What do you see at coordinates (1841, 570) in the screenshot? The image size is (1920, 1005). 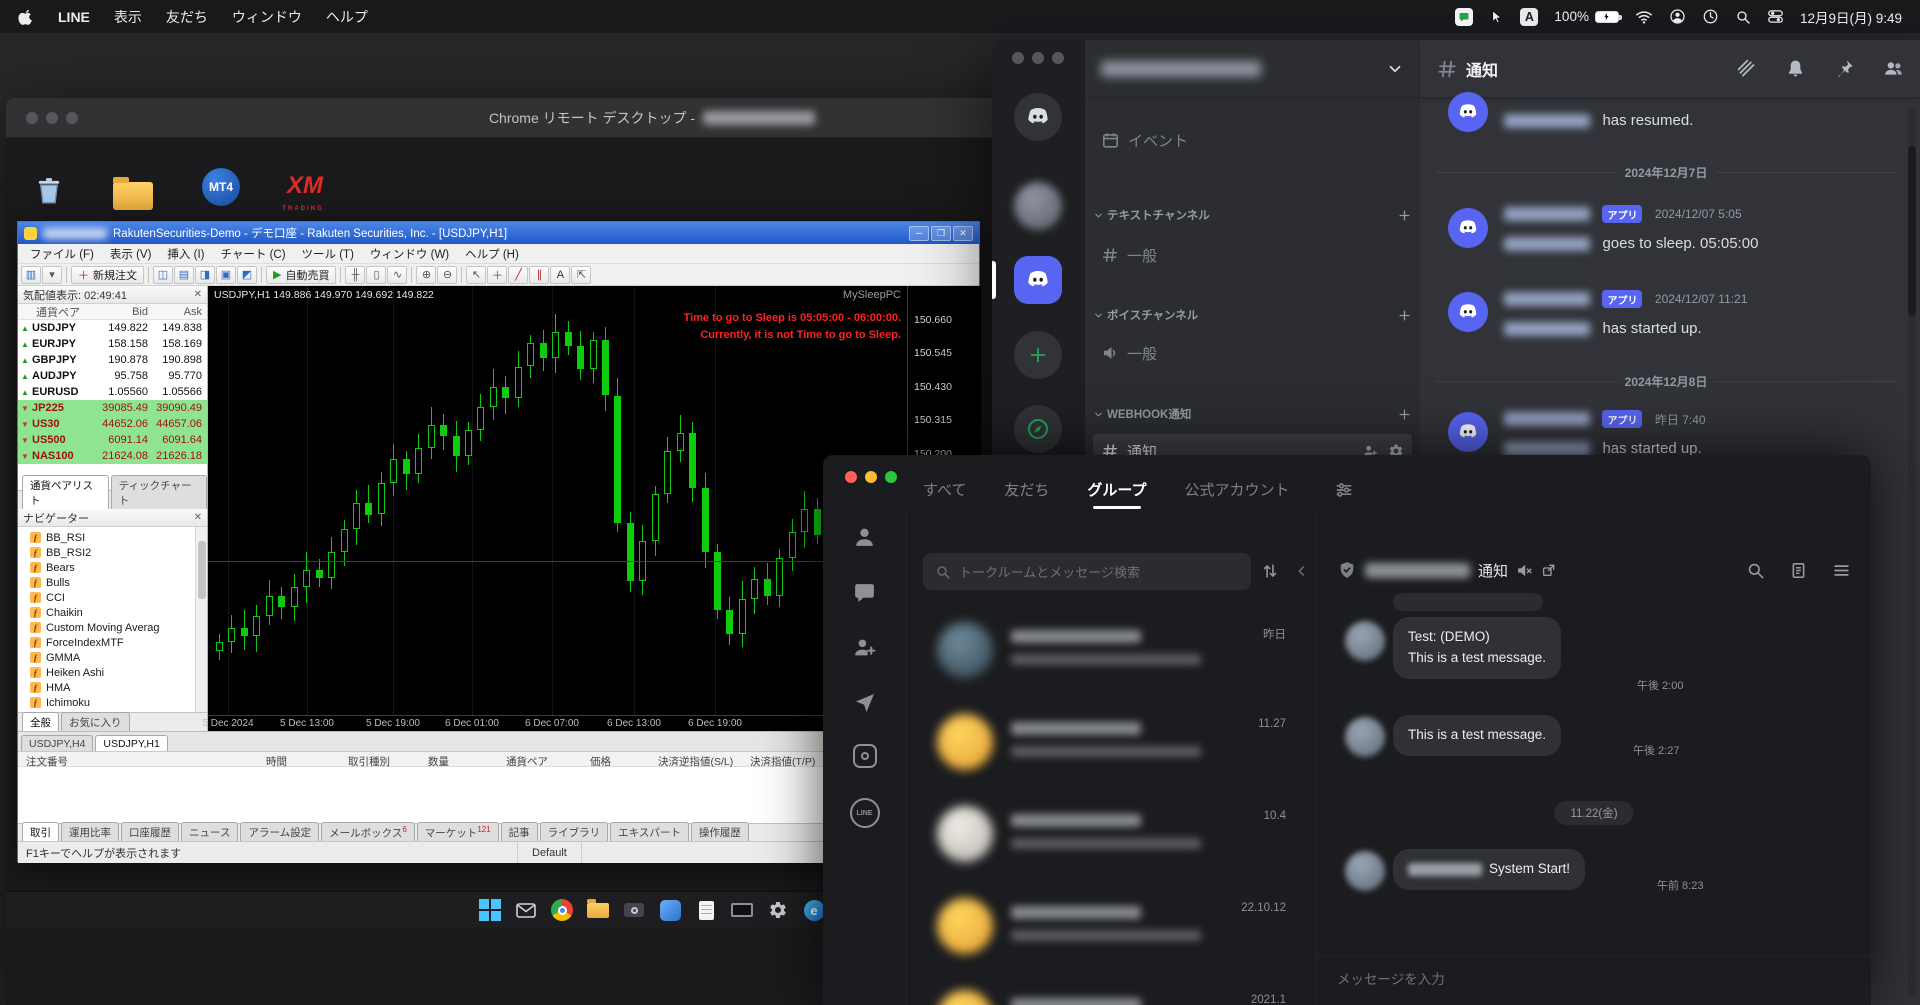 I see `menu-icon` at bounding box center [1841, 570].